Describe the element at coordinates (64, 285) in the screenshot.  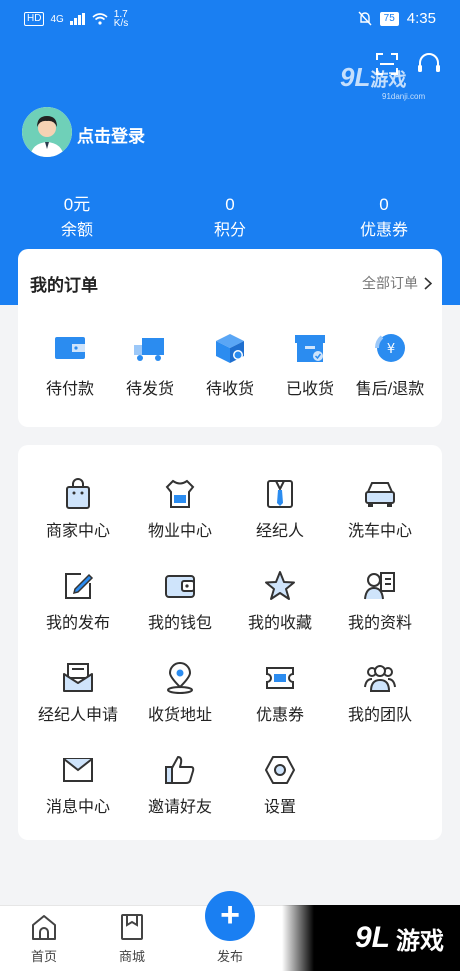
I see `orders-title: 我的订单` at that location.